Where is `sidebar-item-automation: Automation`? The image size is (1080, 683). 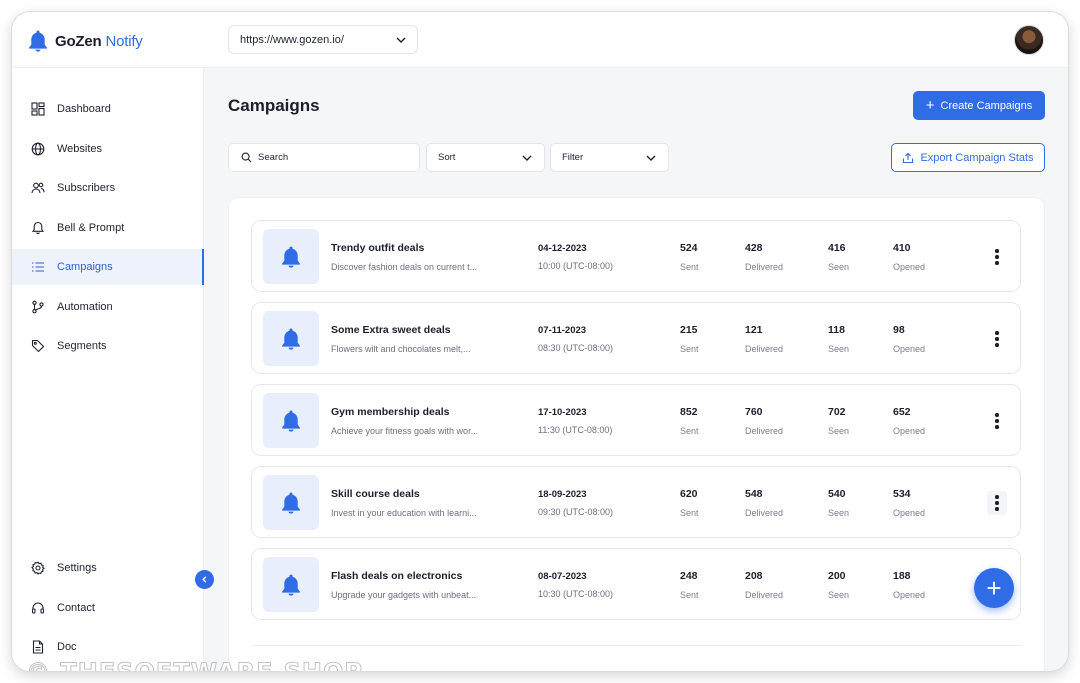 sidebar-item-automation: Automation is located at coordinates (108, 307).